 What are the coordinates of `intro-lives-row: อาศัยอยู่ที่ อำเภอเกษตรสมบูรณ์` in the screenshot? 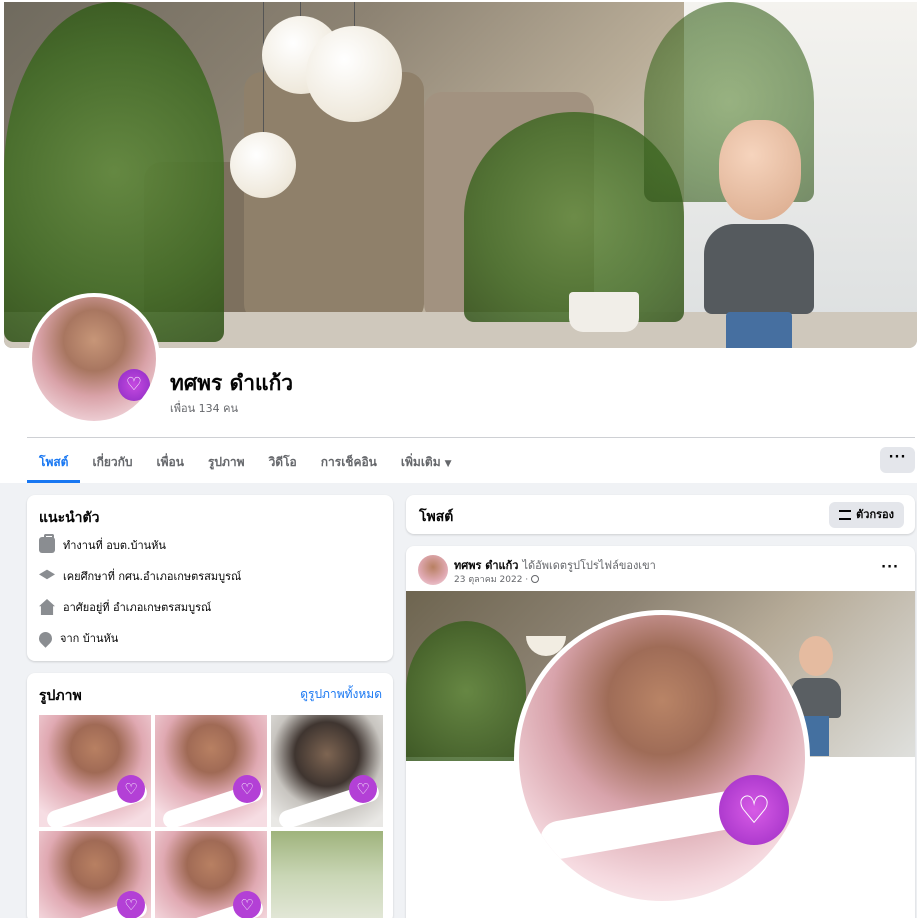 It's located at (125, 607).